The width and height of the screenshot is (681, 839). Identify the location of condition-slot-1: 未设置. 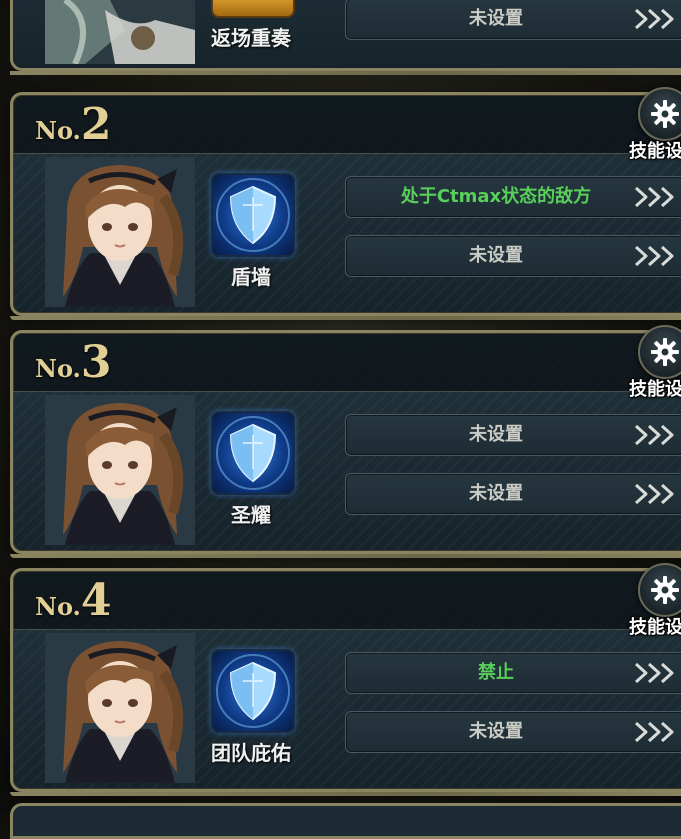
(513, 435).